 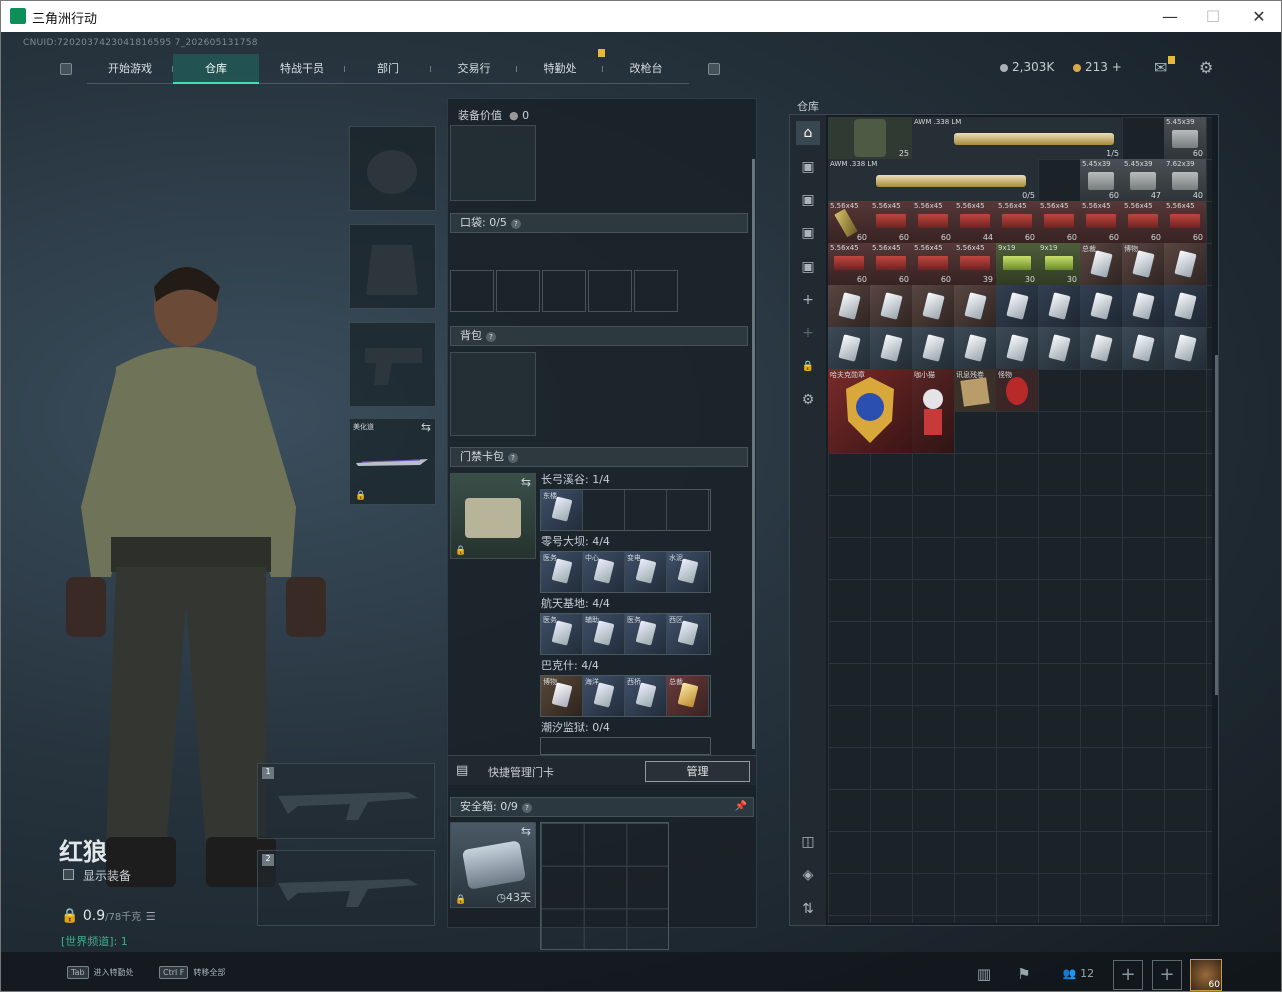 I want to click on warehouse-item: 5.56x45 44, so click(x=975, y=222).